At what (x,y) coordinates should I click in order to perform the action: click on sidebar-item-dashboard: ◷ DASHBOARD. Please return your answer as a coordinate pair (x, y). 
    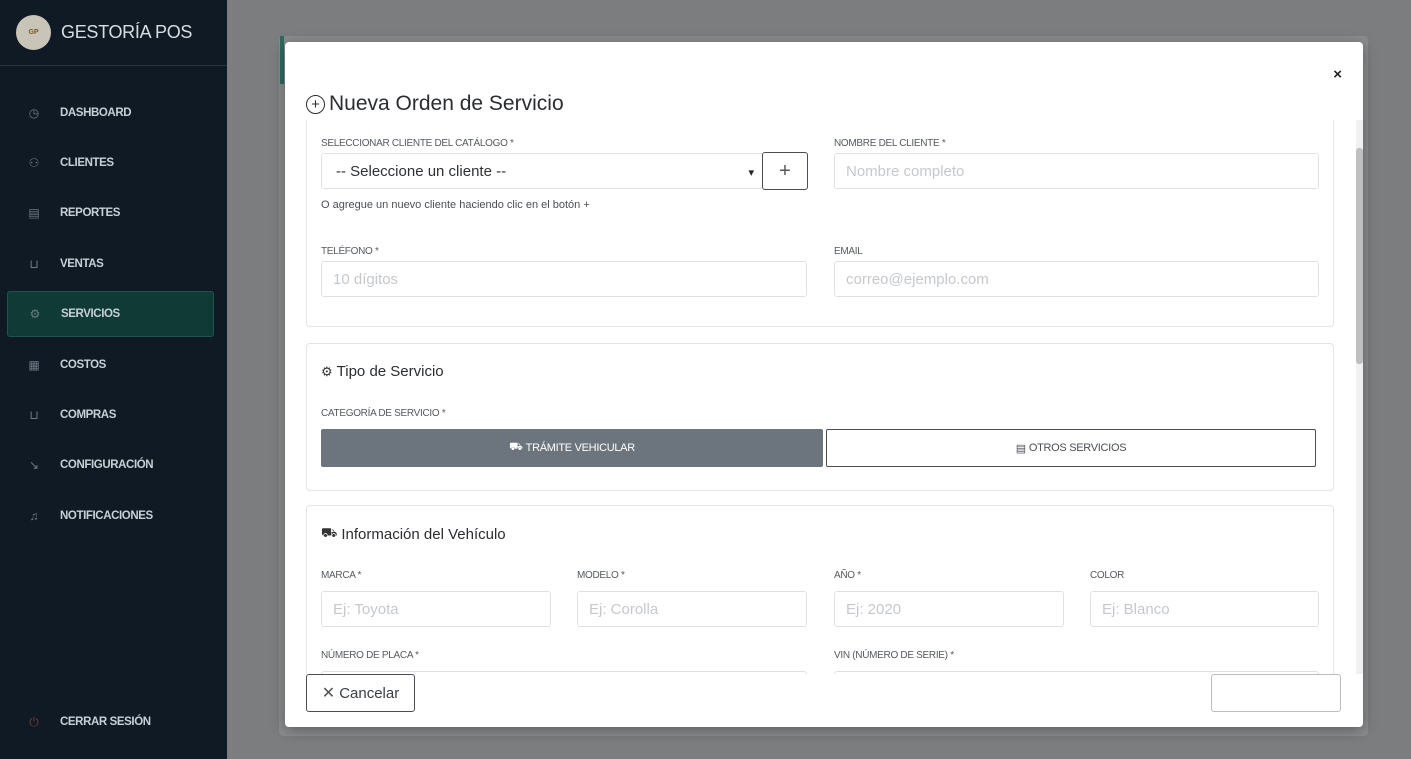
    Looking at the image, I should click on (110, 113).